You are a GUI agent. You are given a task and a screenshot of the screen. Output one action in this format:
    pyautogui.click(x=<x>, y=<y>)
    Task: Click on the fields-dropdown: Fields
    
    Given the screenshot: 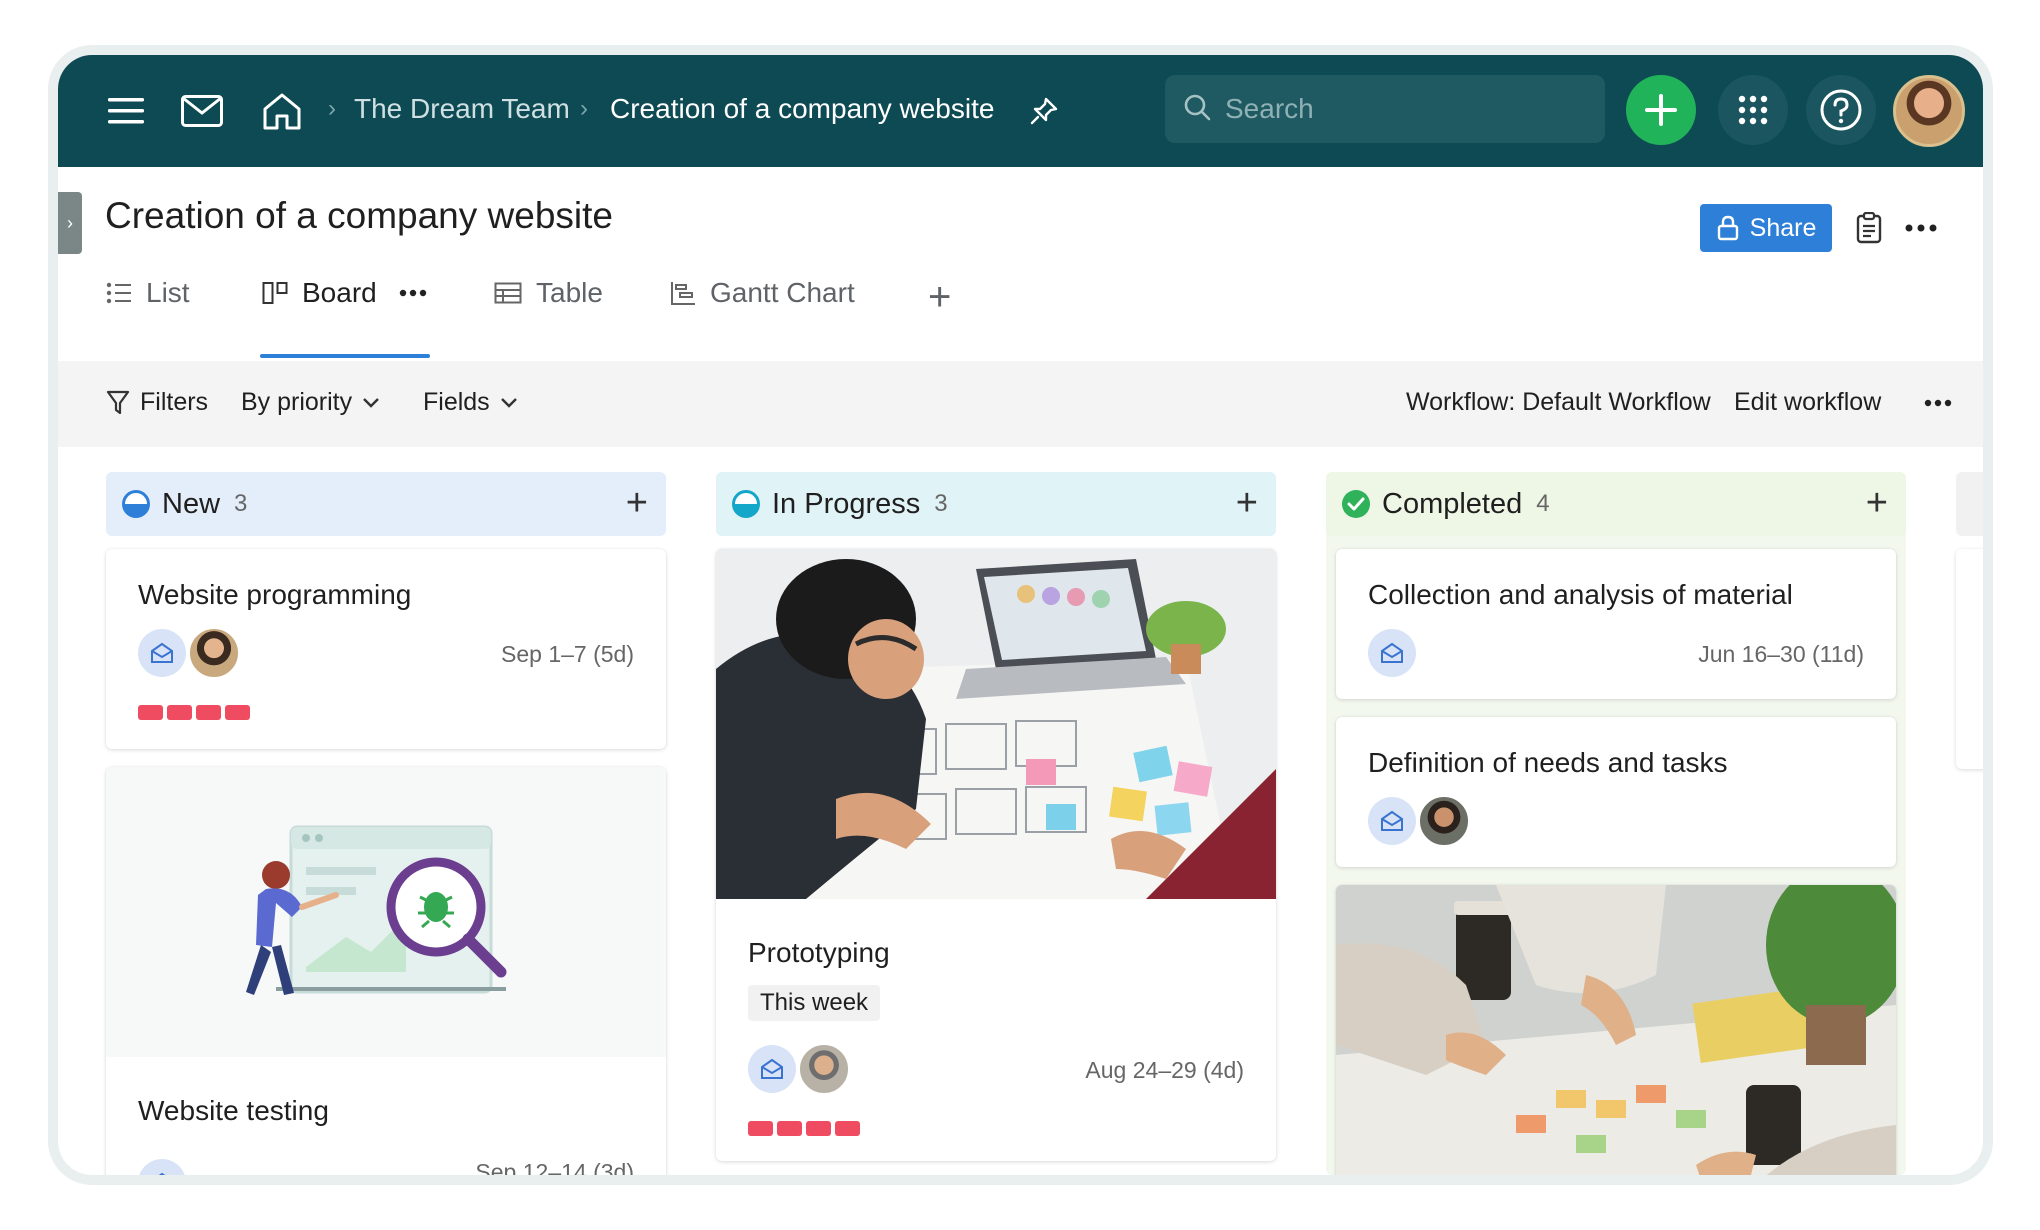 What is the action you would take?
    pyautogui.click(x=470, y=402)
    